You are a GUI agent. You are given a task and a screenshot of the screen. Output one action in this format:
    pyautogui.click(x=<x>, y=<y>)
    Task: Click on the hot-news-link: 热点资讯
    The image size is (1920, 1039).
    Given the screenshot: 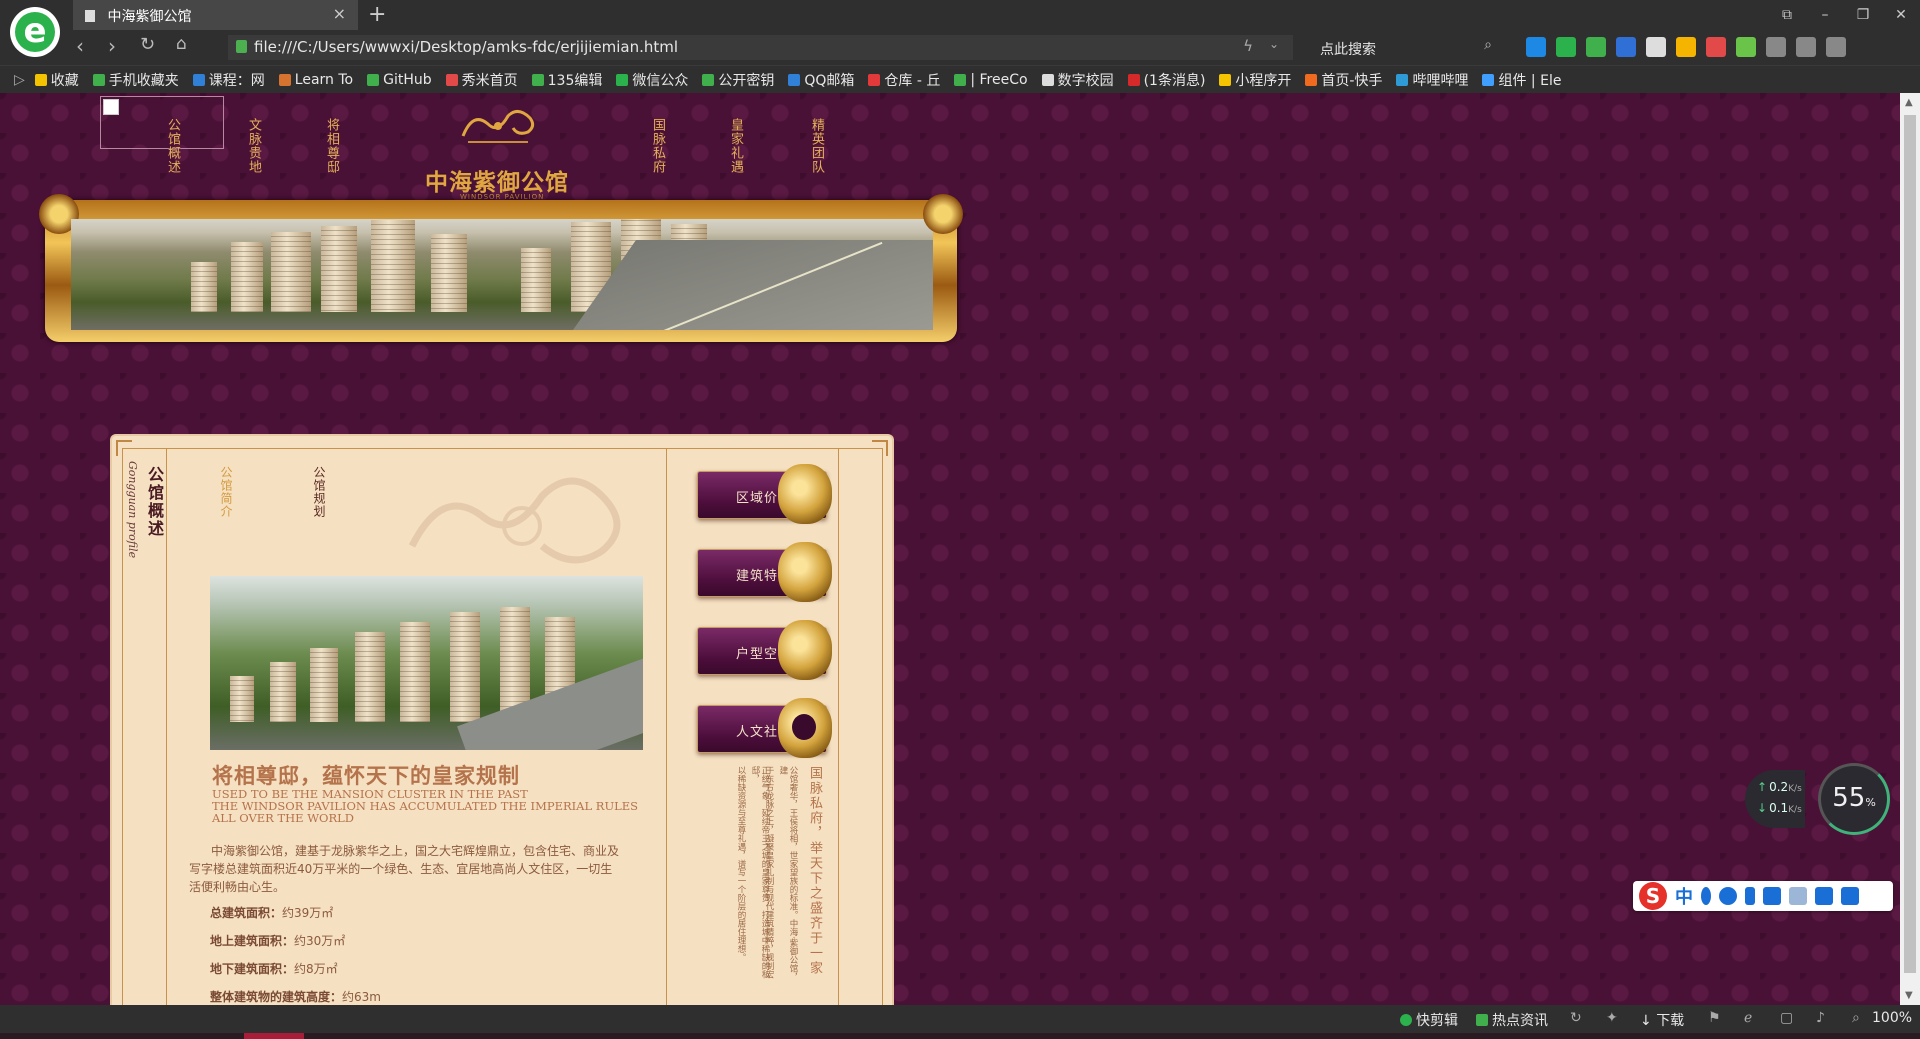 What is the action you would take?
    pyautogui.click(x=1512, y=1020)
    